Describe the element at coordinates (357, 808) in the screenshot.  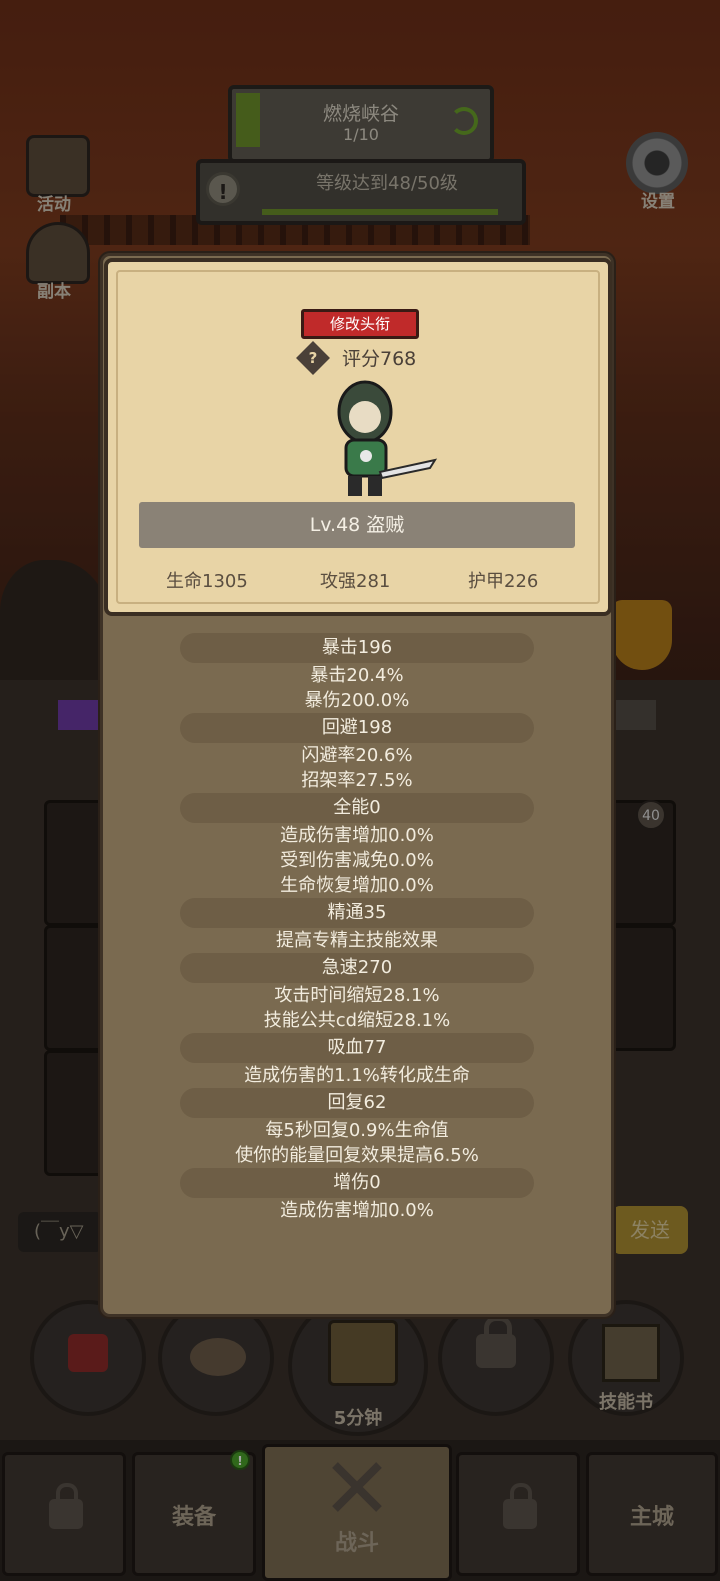
I see `stat-group-header: 全能0` at that location.